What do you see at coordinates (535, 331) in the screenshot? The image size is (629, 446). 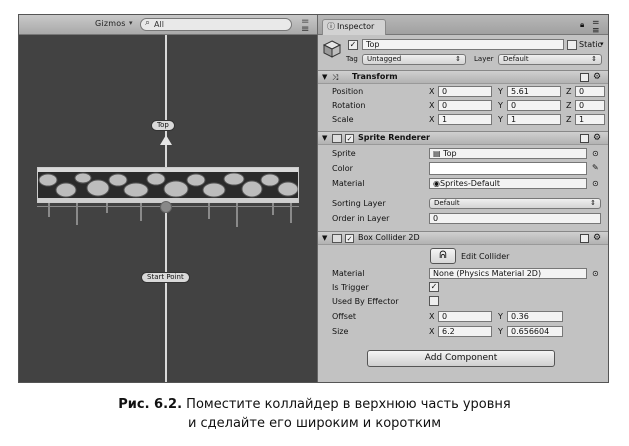 I see `size-y-field: 0.656604` at bounding box center [535, 331].